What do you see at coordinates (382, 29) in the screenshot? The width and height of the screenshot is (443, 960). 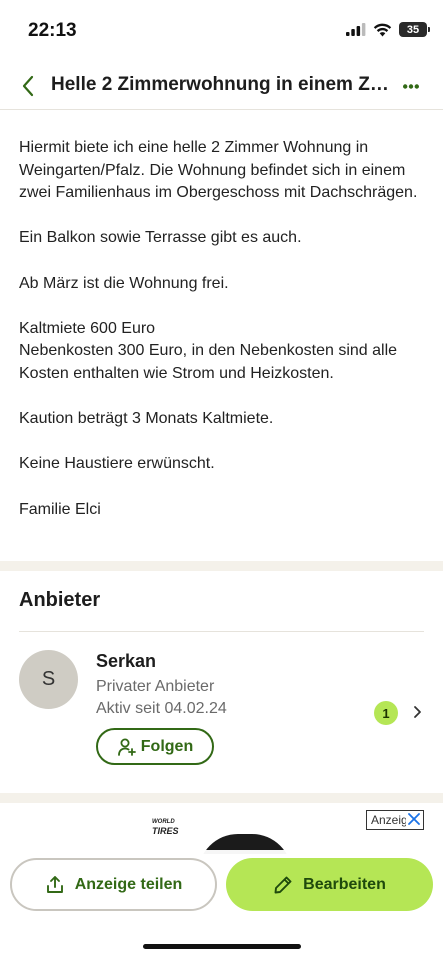 I see `wifi-icon` at bounding box center [382, 29].